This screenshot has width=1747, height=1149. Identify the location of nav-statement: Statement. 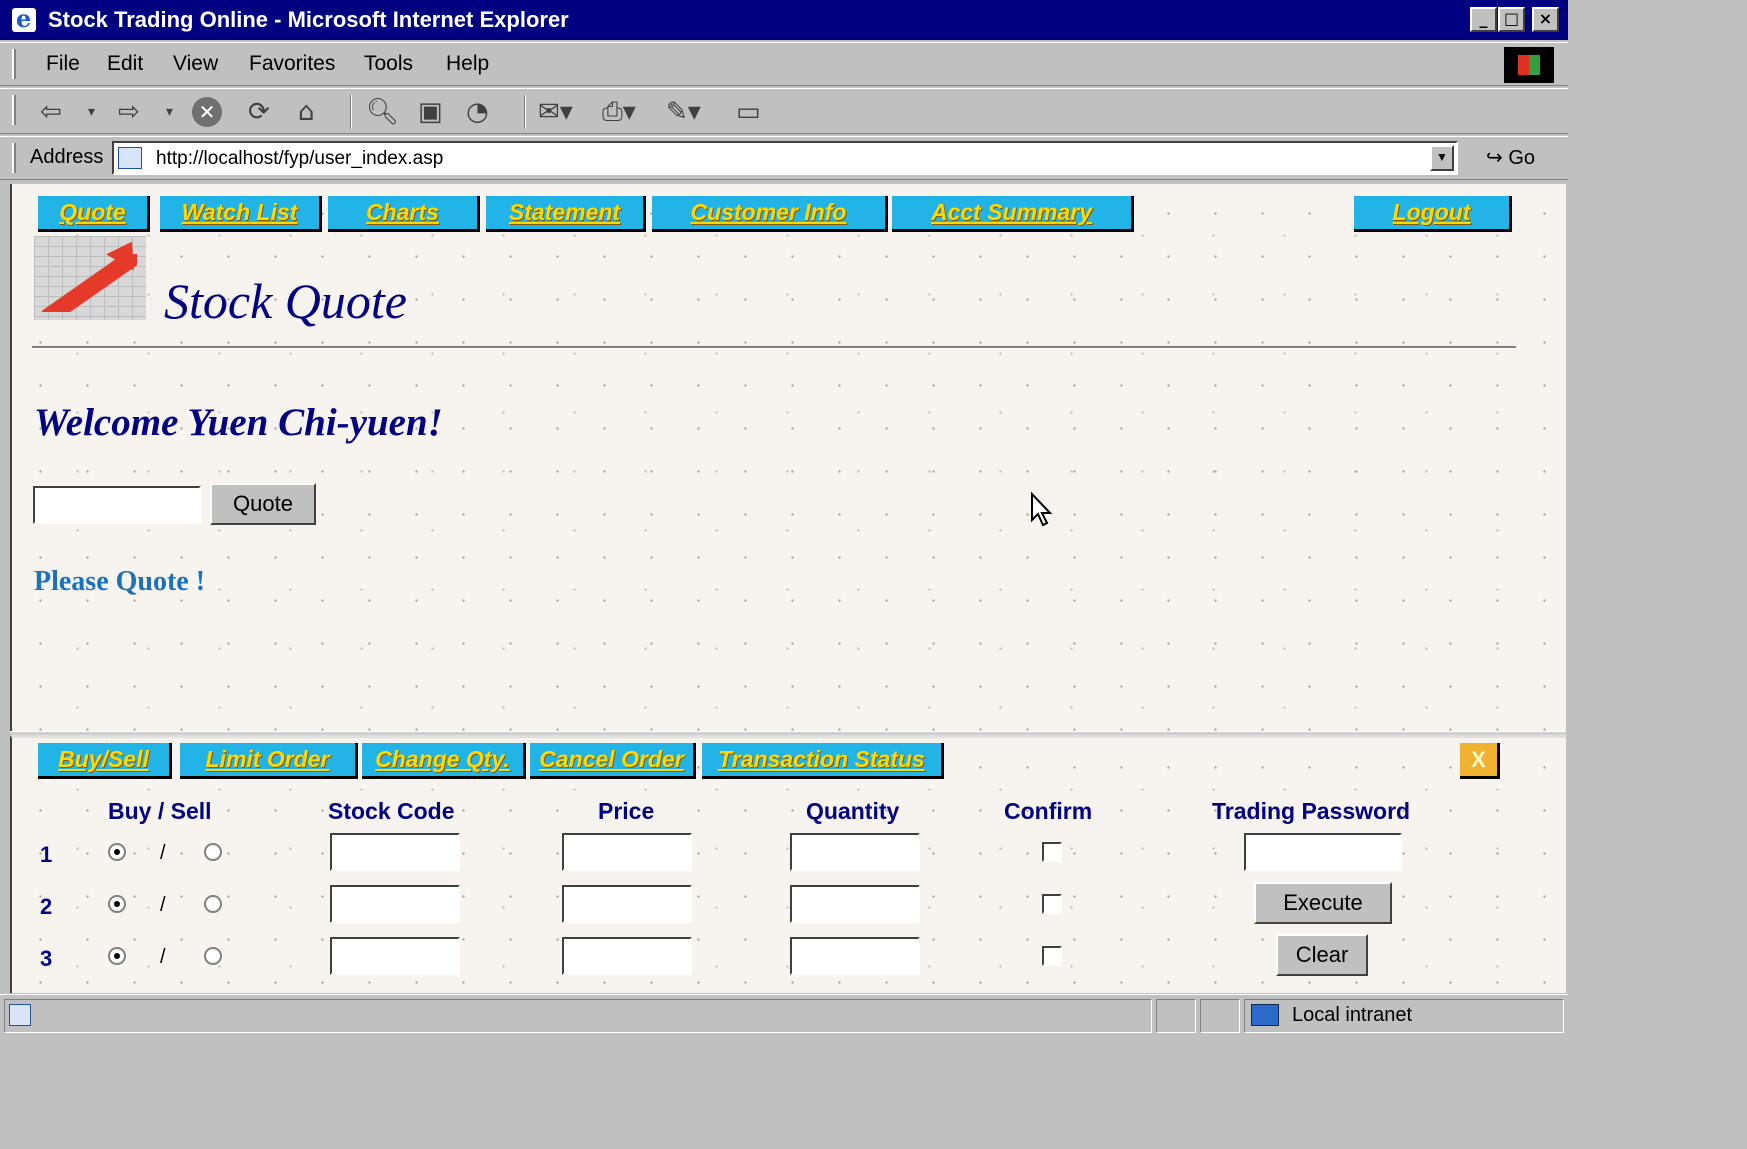
(566, 214).